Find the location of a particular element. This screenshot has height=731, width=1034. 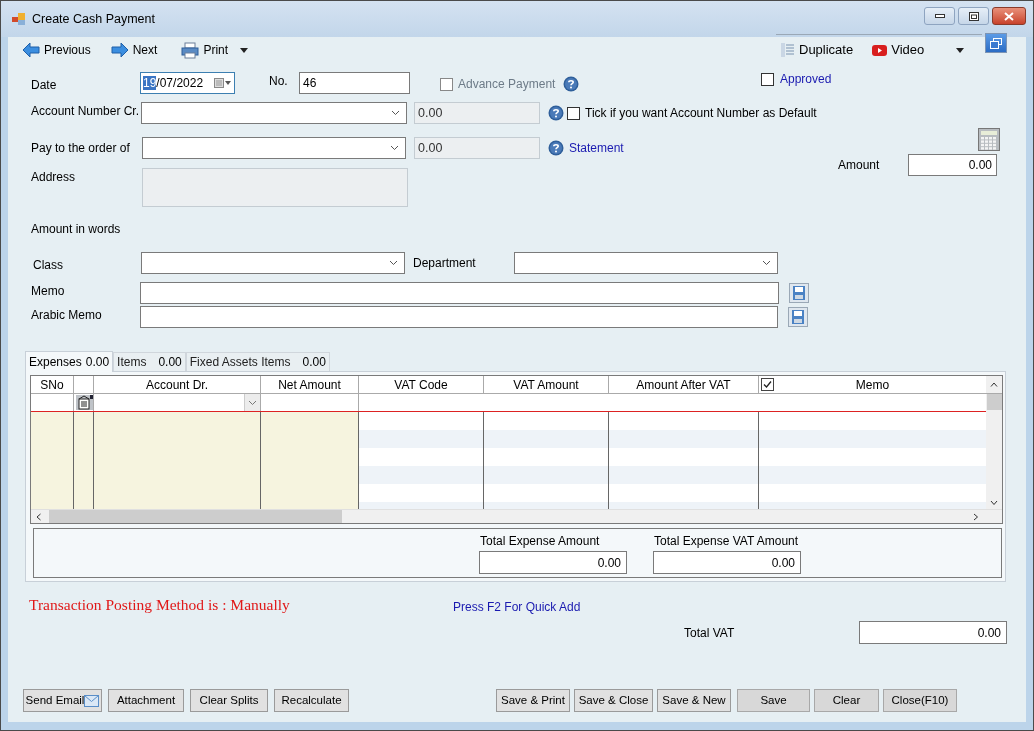

vertical-scrollbar is located at coordinates (994, 384).